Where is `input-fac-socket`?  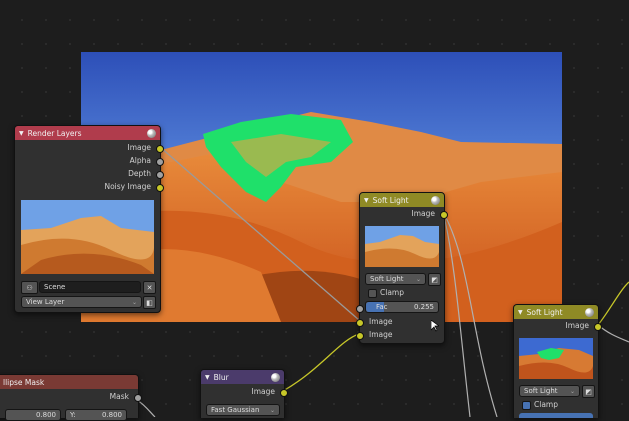 input-fac-socket is located at coordinates (360, 309).